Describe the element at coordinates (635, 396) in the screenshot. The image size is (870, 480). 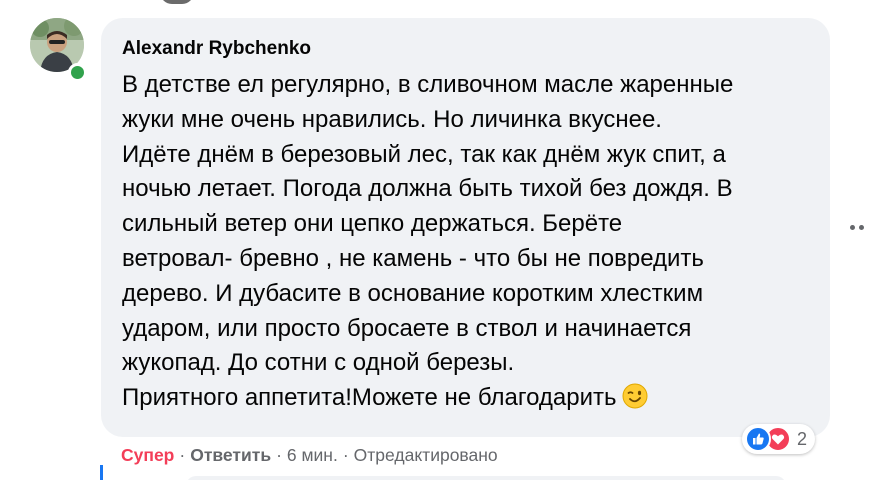
I see `winking-face-emoji` at that location.